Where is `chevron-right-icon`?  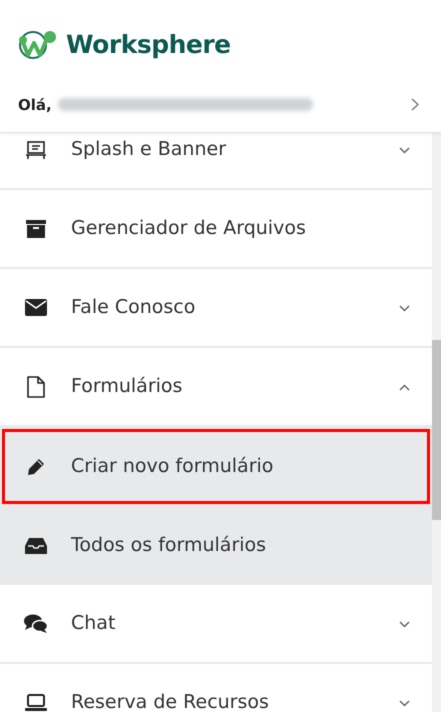
chevron-right-icon is located at coordinates (415, 105).